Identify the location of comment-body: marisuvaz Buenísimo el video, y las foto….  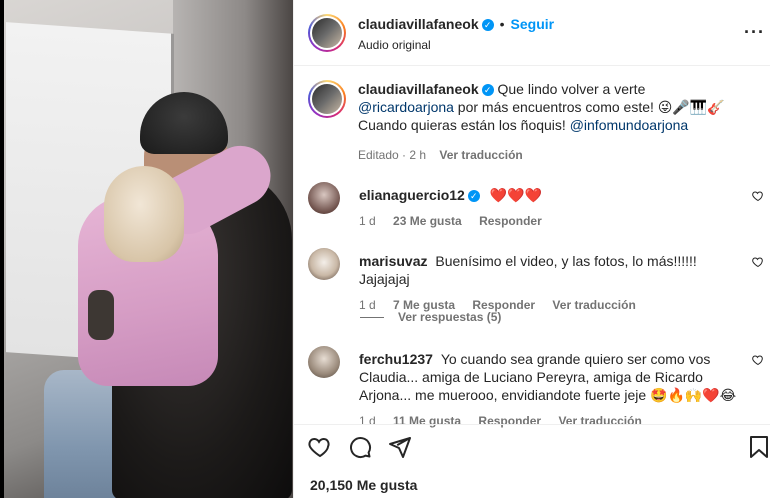
(549, 283).